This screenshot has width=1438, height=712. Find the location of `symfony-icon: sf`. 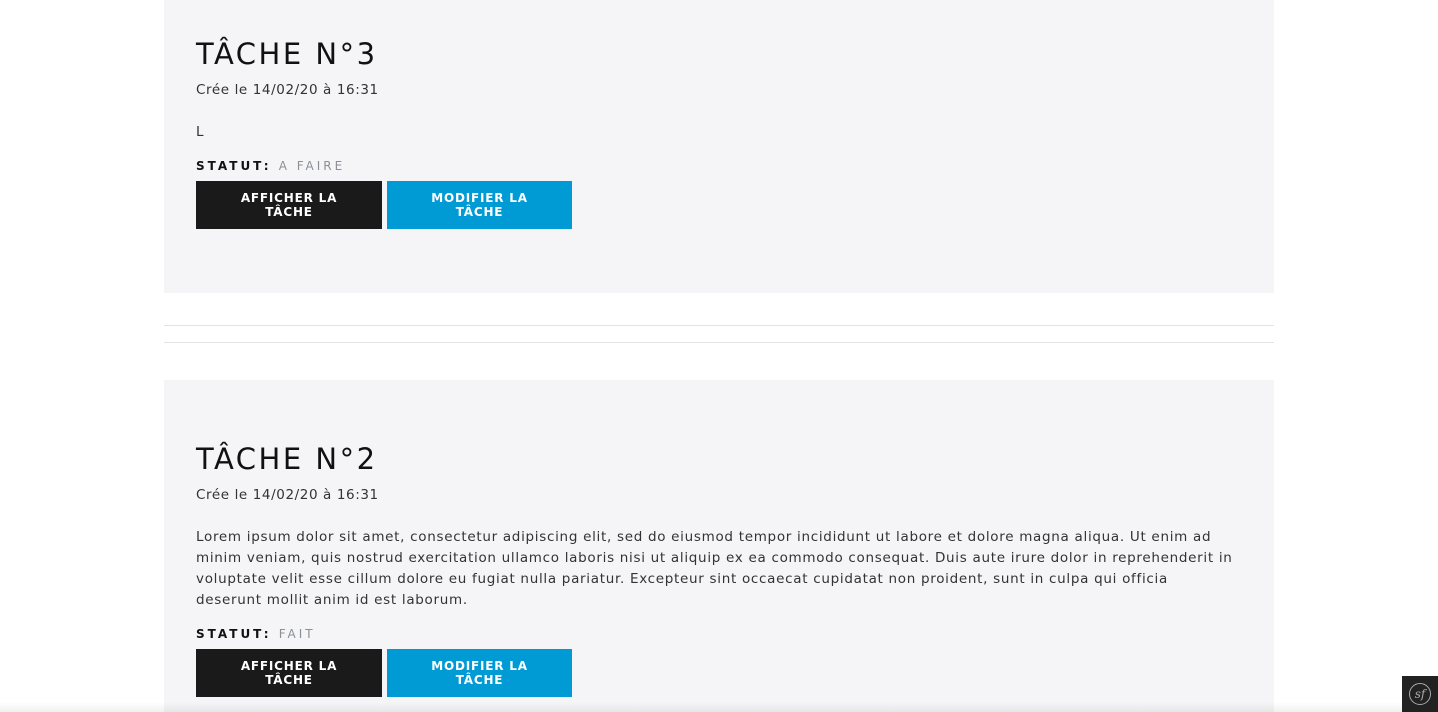

symfony-icon: sf is located at coordinates (1420, 694).